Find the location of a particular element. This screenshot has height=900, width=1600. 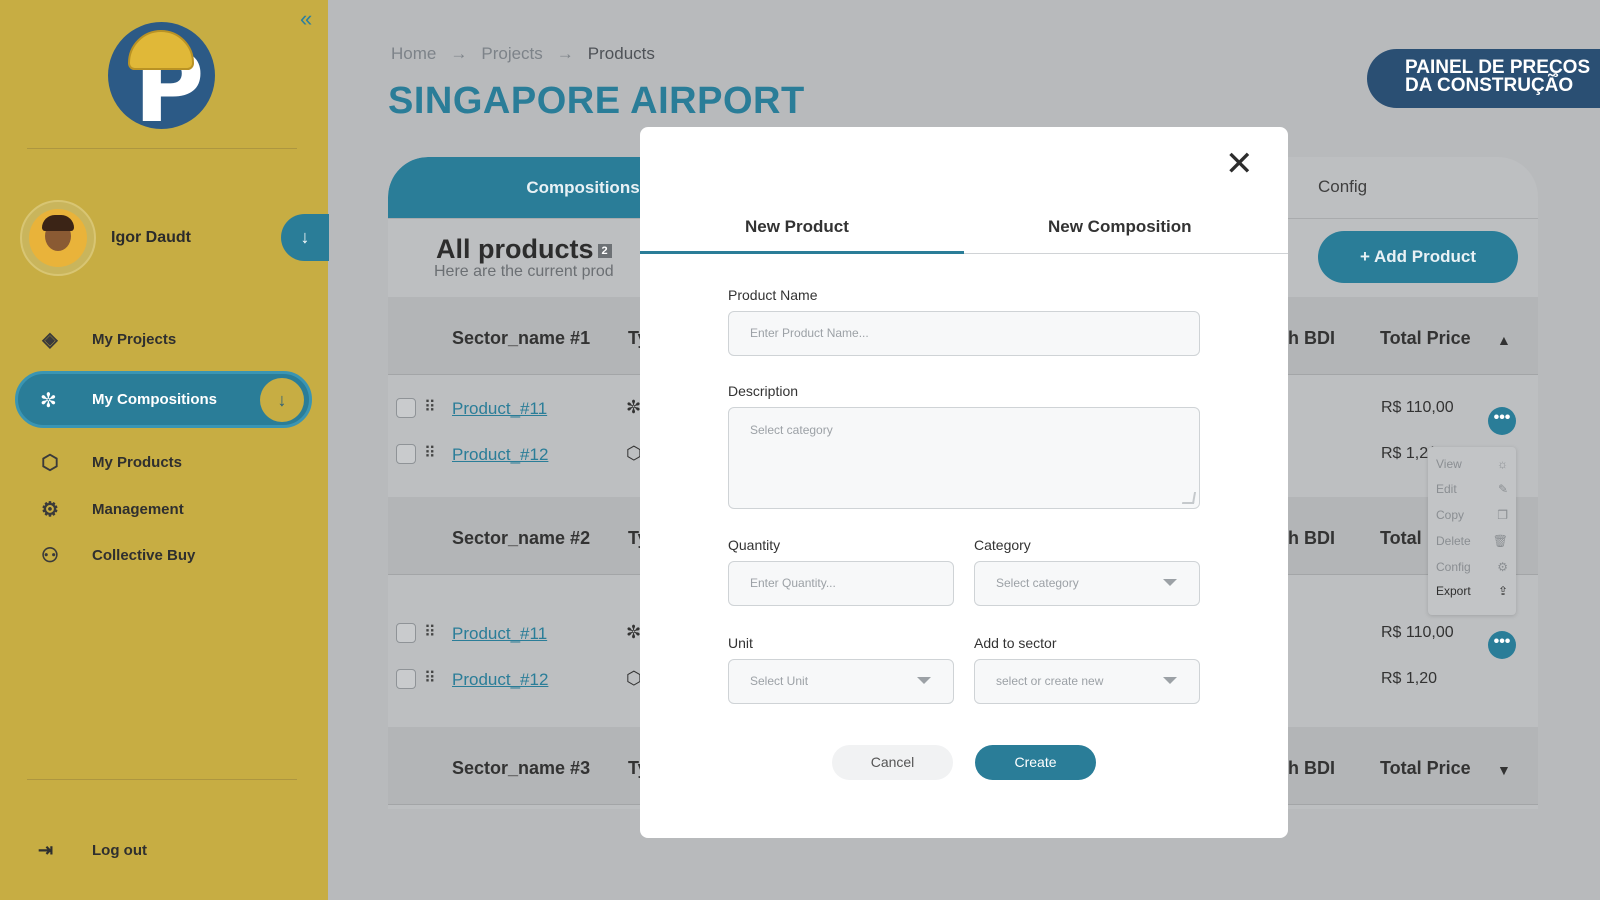

create-button: Create is located at coordinates (1035, 762).